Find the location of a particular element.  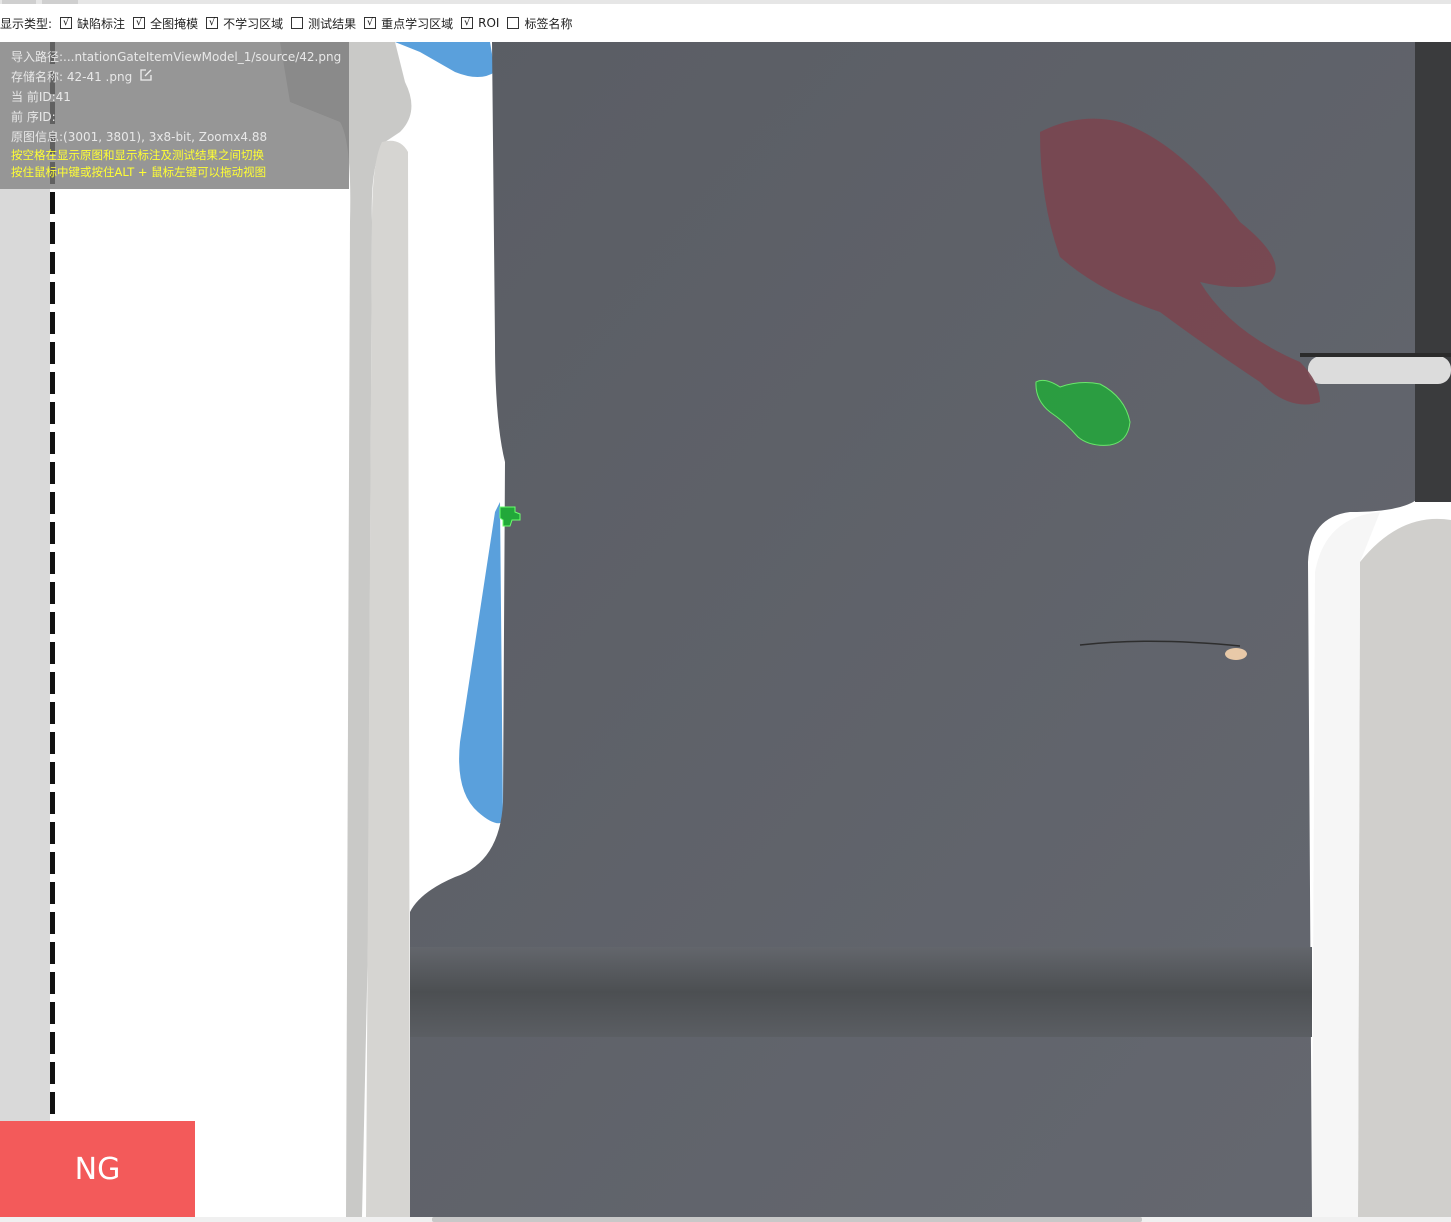

option-label: 缺陷标注 is located at coordinates (101, 23).